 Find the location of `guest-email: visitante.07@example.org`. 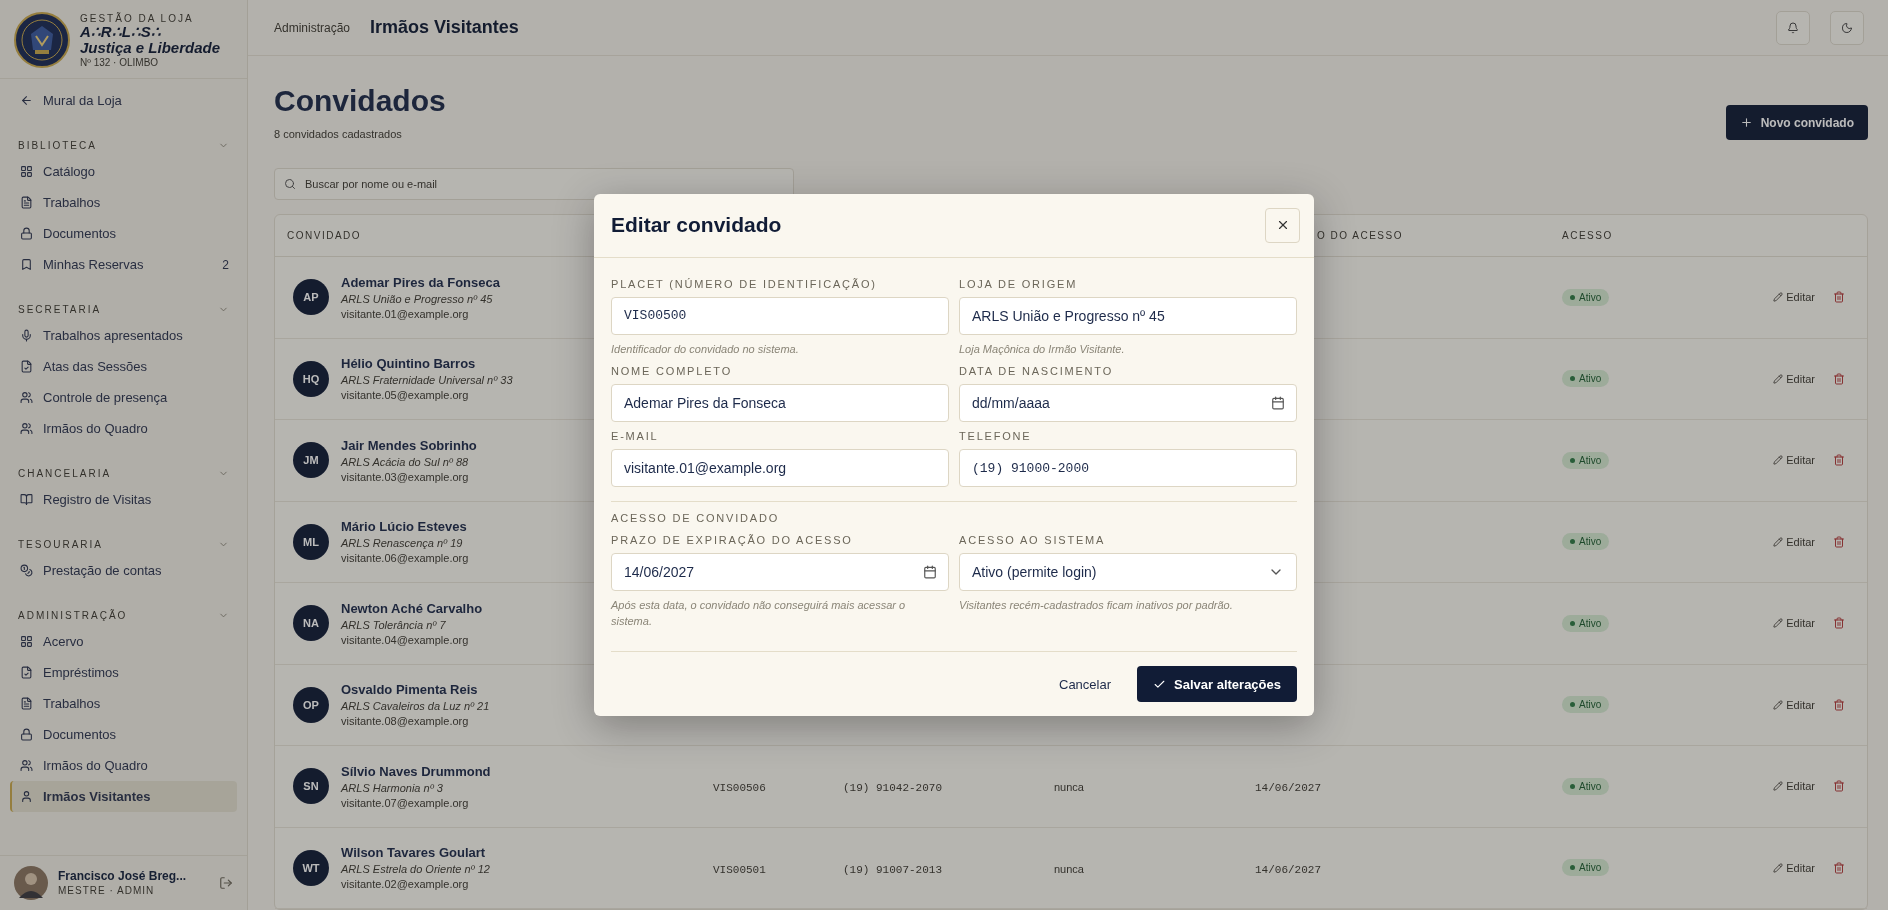

guest-email: visitante.07@example.org is located at coordinates (405, 802).